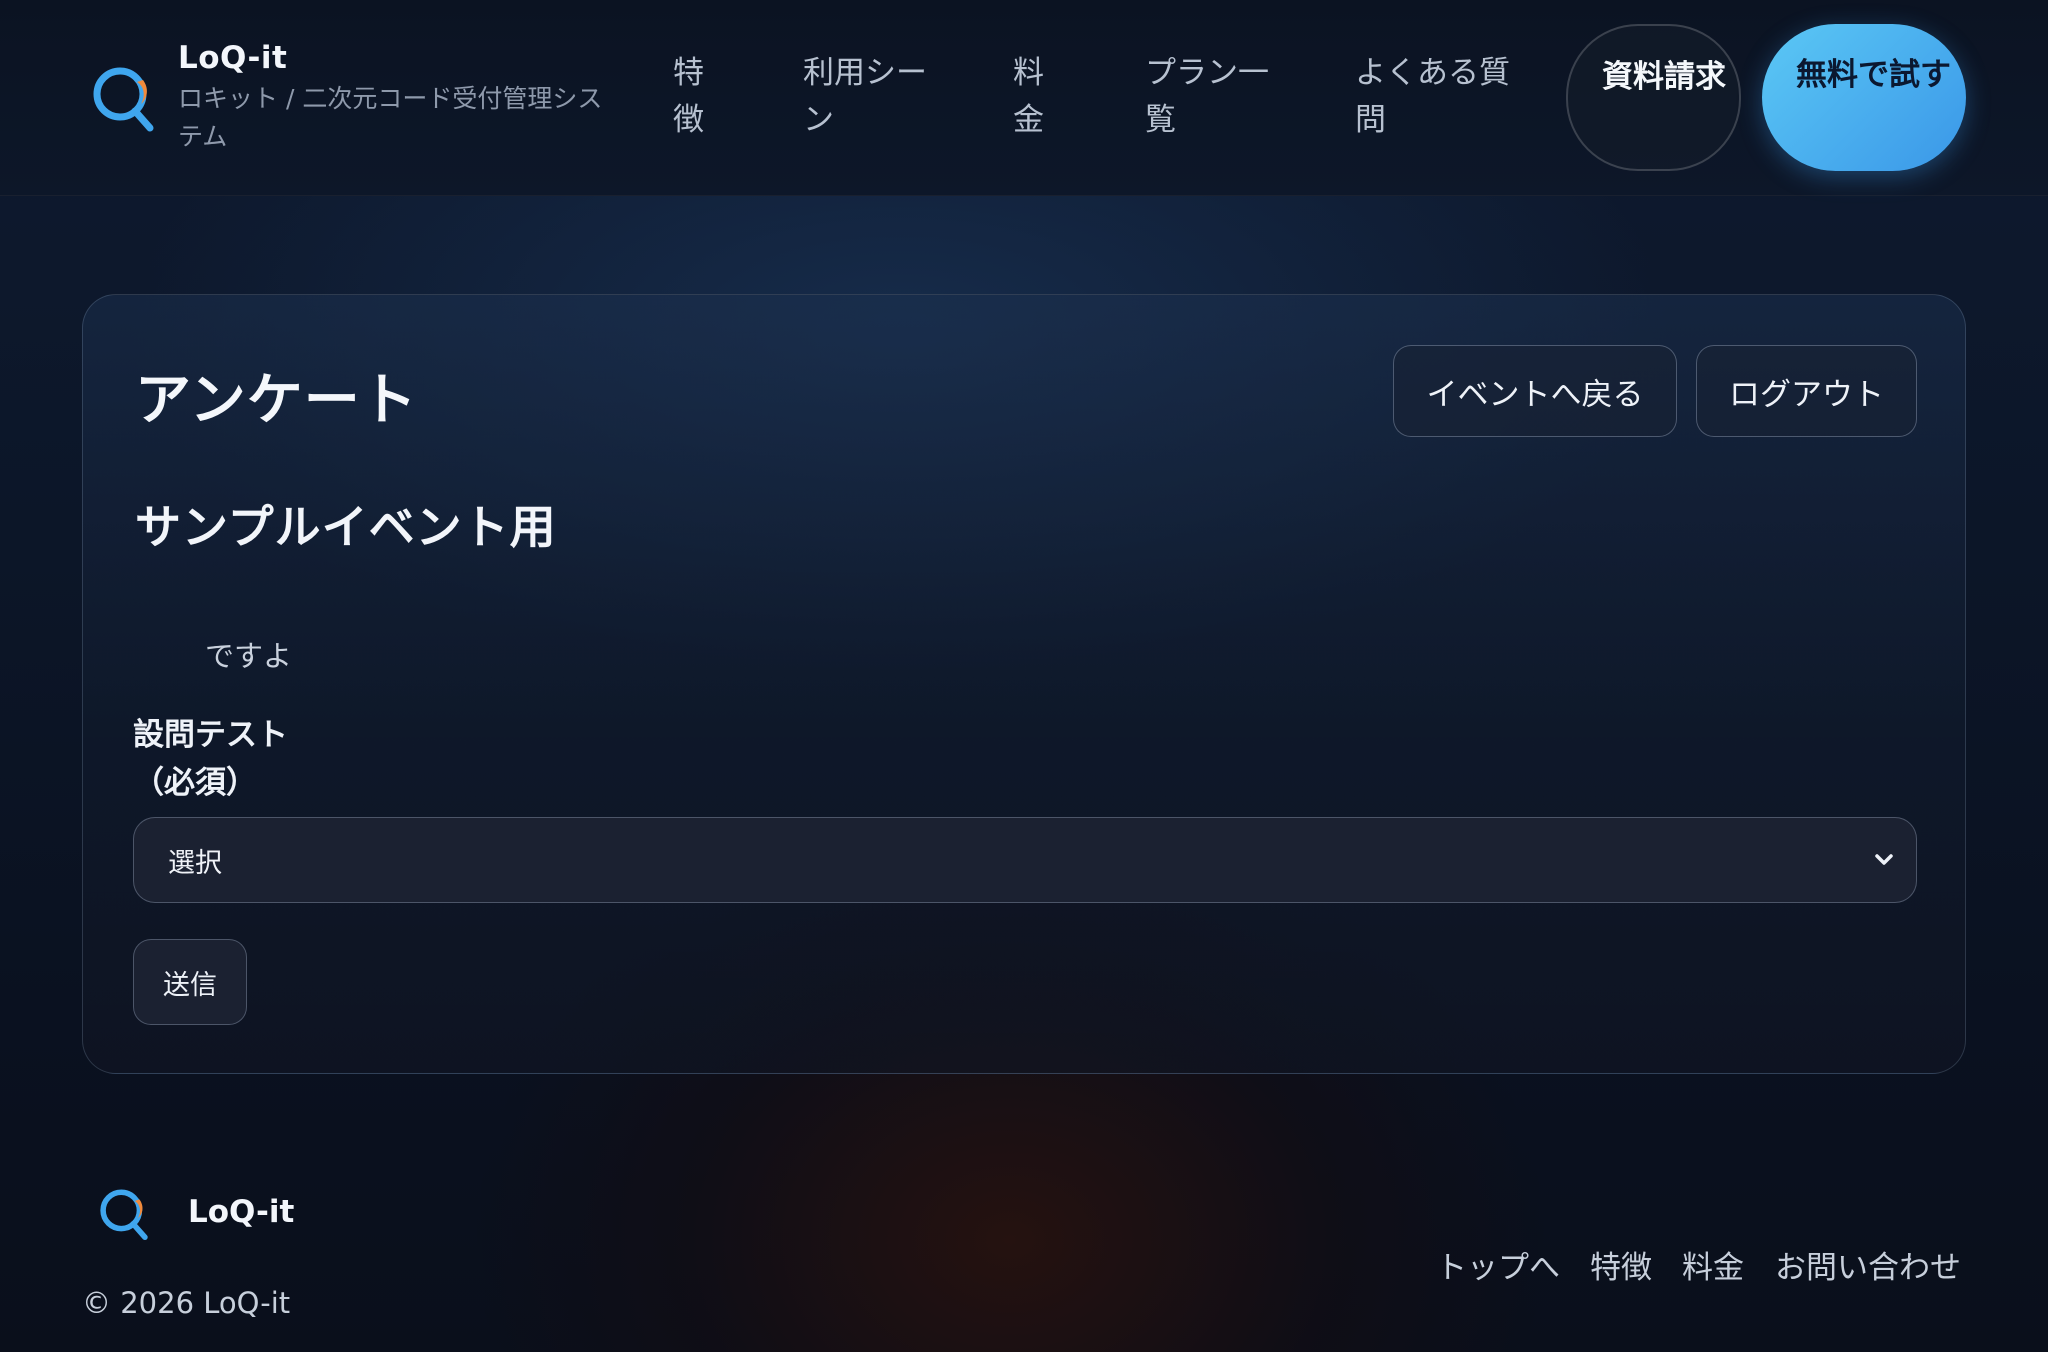 This screenshot has height=1352, width=2048. I want to click on footer-brand: LoQ-it, so click(195, 1212).